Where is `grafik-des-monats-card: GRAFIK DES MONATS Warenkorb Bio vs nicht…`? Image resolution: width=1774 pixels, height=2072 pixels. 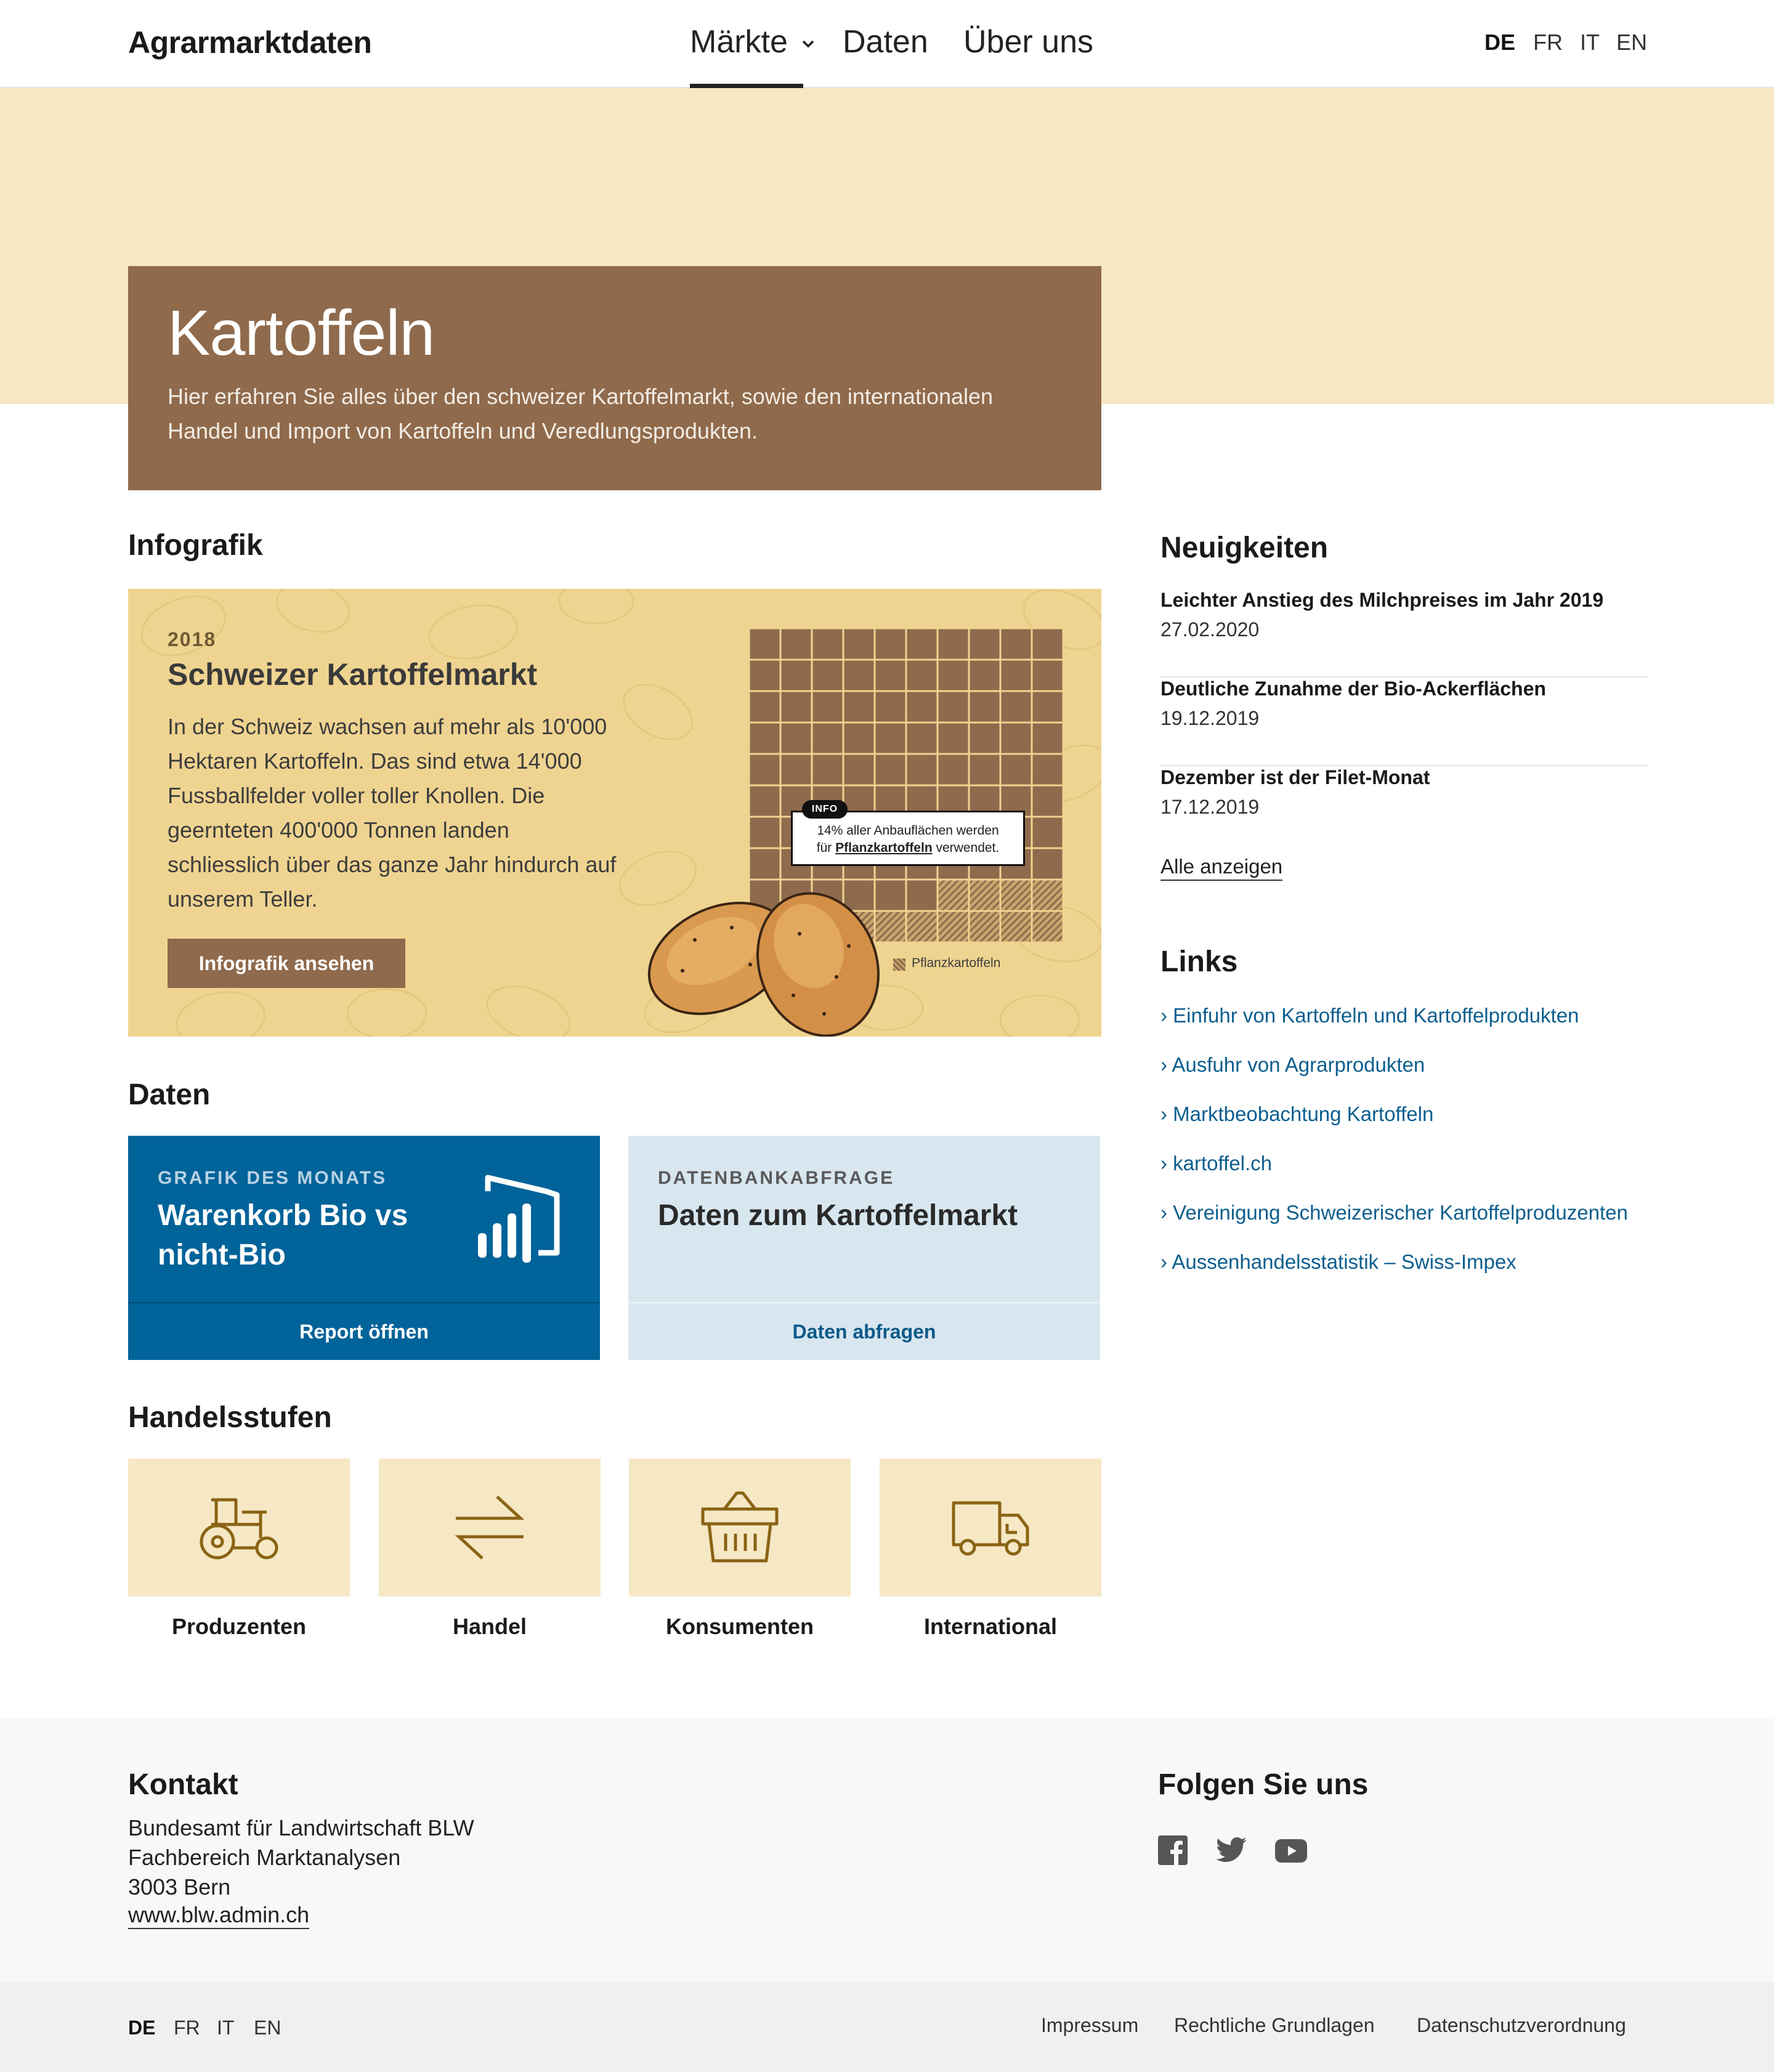
grafik-des-monats-card: GRAFIK DES MONATS Warenkorb Bio vs nicht… is located at coordinates (364, 1248).